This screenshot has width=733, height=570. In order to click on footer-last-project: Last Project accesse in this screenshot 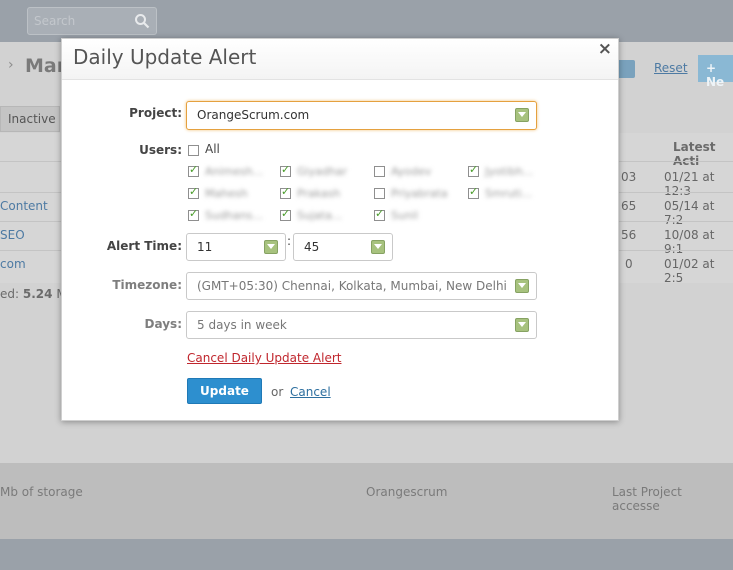, I will do `click(647, 499)`.